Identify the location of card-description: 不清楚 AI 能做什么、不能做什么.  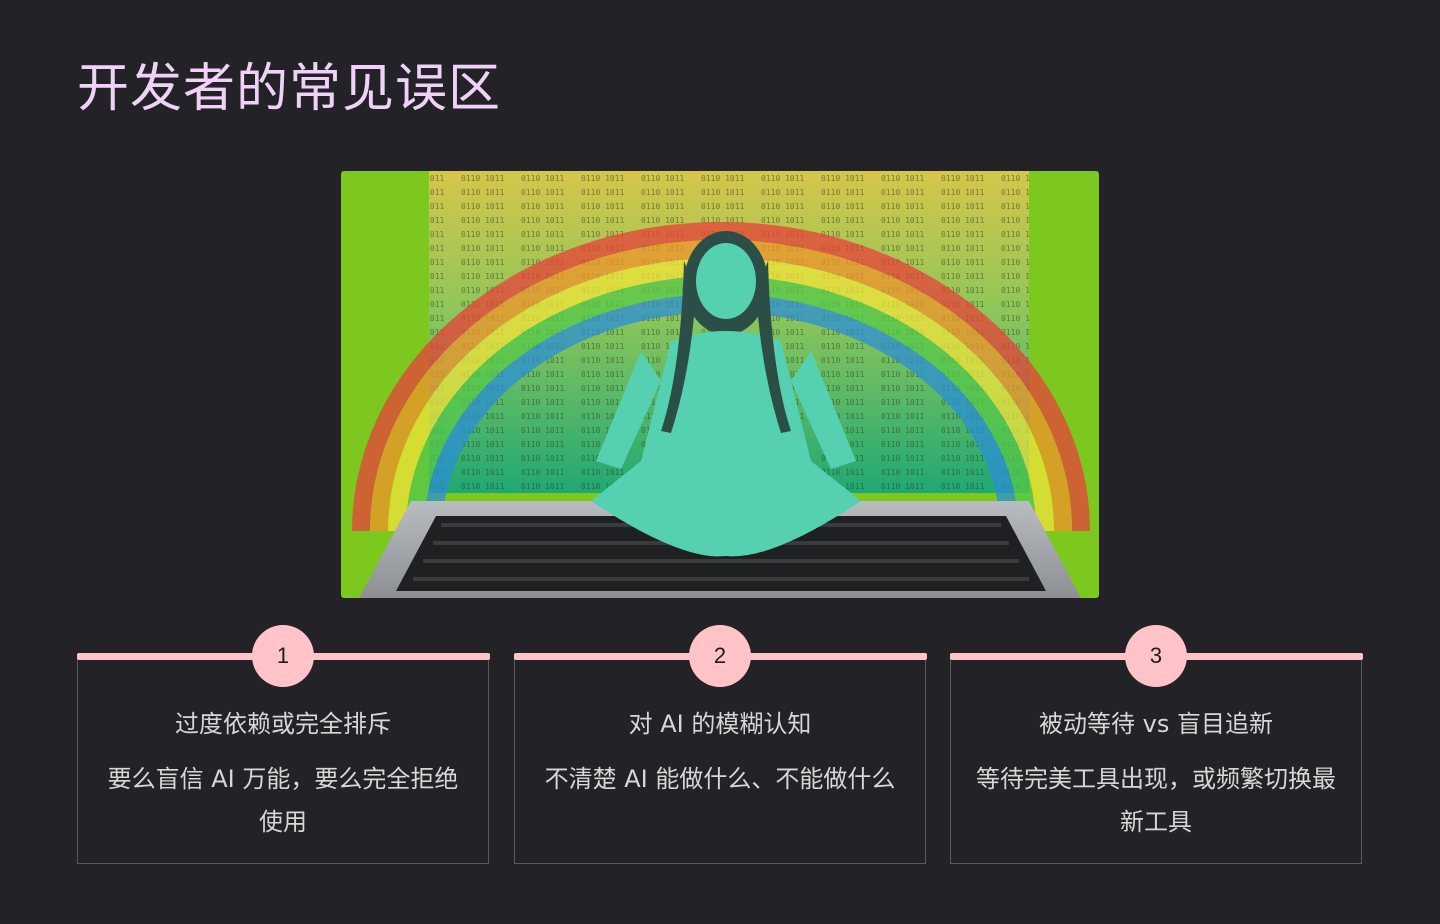
(720, 779).